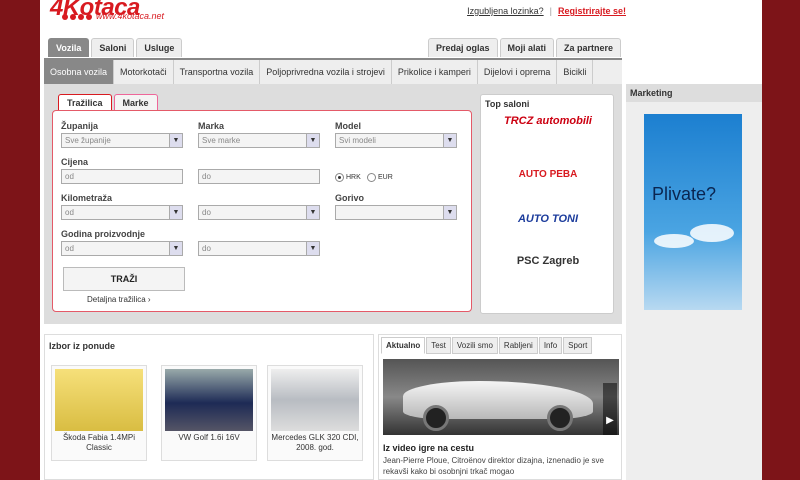 The width and height of the screenshot is (800, 480). What do you see at coordinates (684, 194) in the screenshot?
I see `ad-text: Plivate?` at bounding box center [684, 194].